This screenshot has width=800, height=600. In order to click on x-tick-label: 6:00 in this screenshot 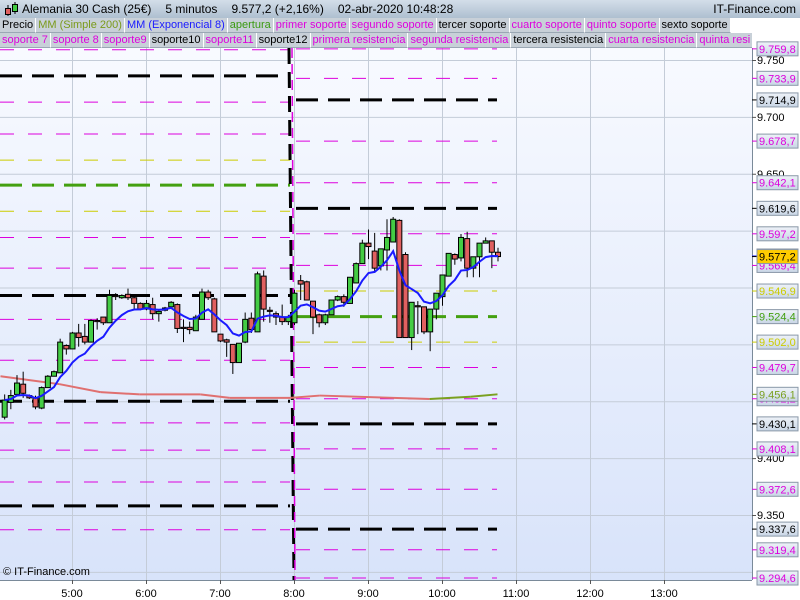, I will do `click(145, 594)`.